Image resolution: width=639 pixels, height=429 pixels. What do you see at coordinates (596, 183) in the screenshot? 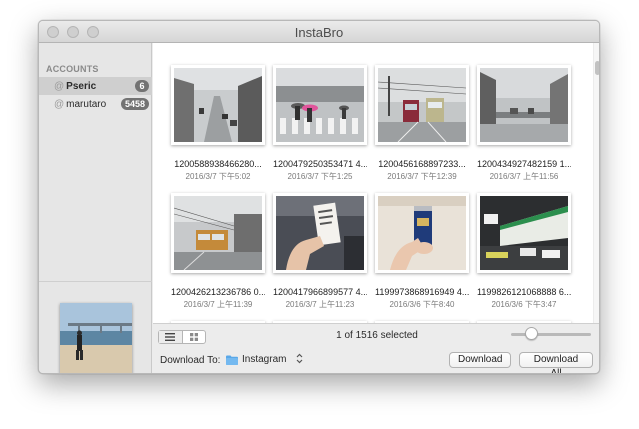
I see `grid-scrollbar` at bounding box center [596, 183].